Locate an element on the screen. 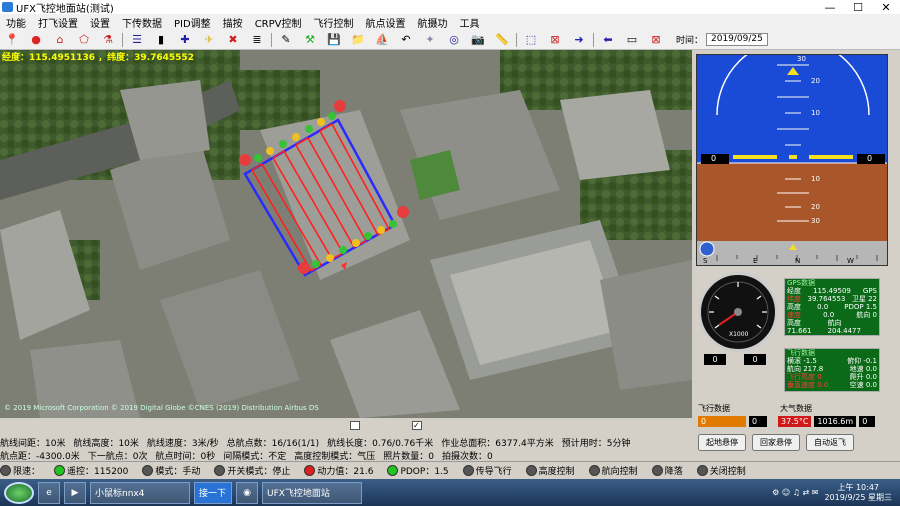 This screenshot has width=900, height=506. arrow-left-icon: ⬅ is located at coordinates (608, 40).